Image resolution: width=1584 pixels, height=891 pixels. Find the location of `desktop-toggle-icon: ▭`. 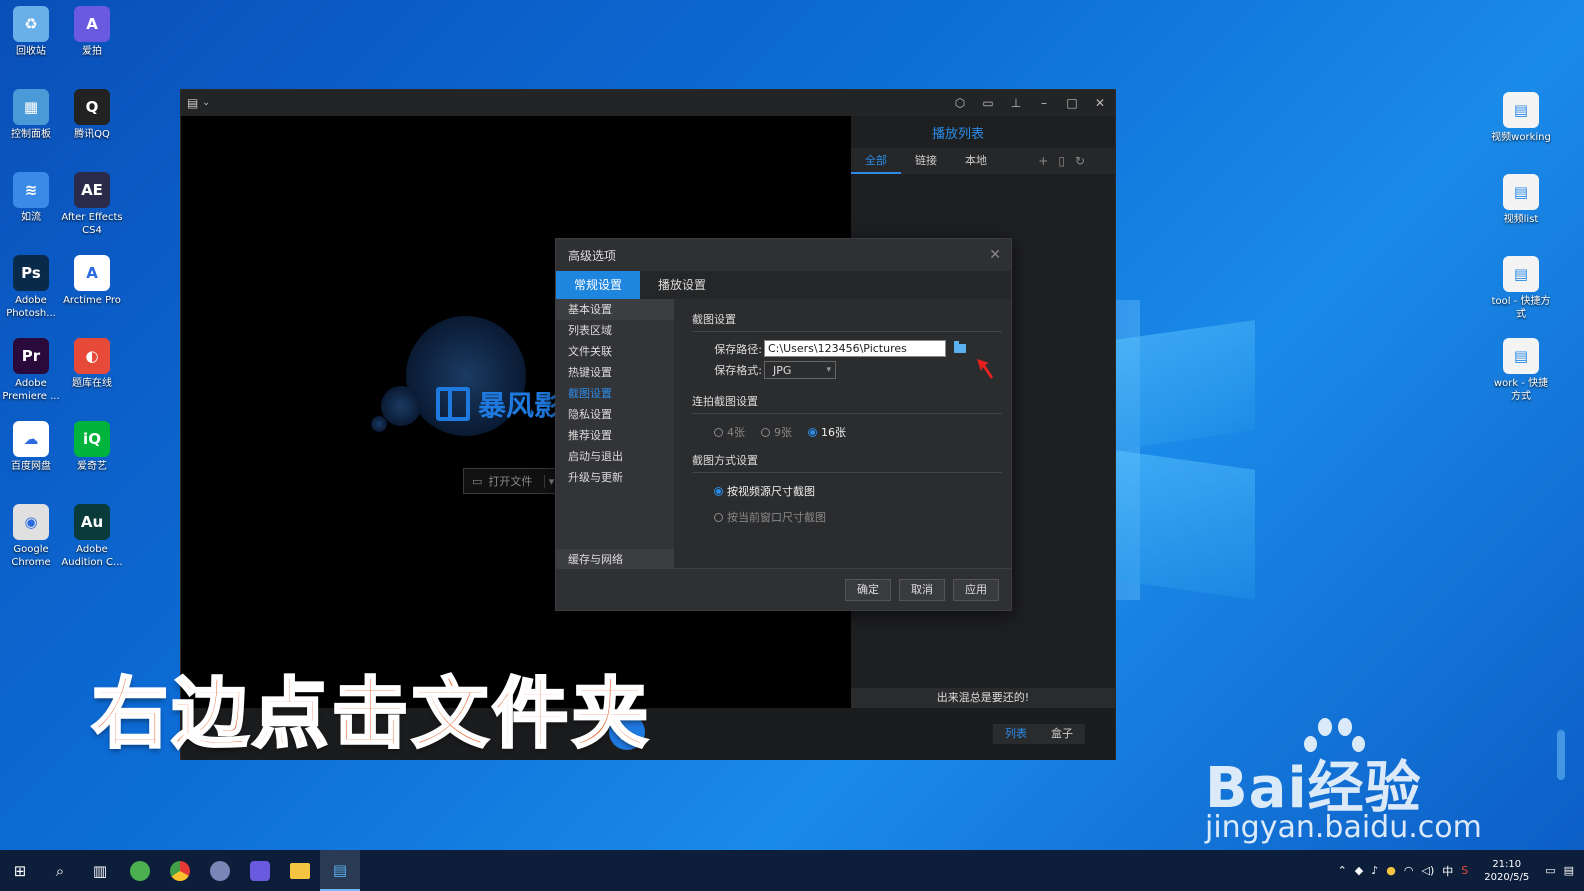

desktop-toggle-icon: ▭ is located at coordinates (1550, 870).